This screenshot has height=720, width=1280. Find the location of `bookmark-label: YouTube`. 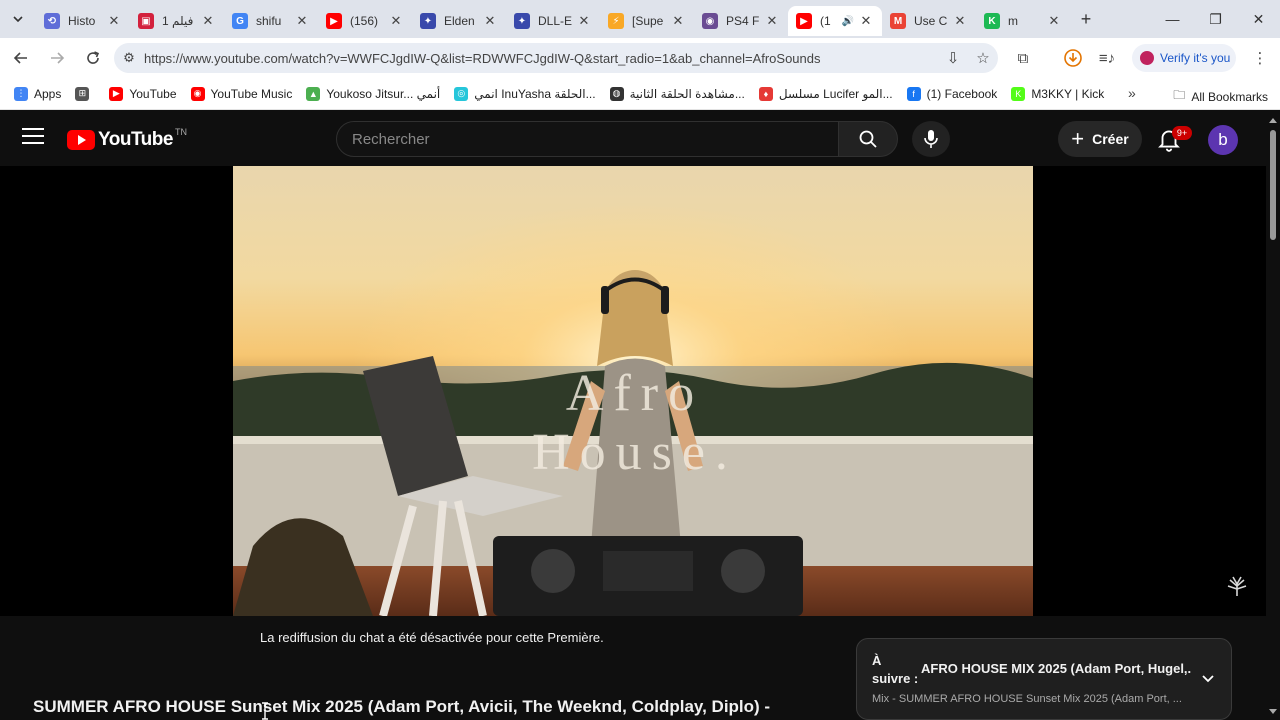

bookmark-label: YouTube is located at coordinates (153, 93).